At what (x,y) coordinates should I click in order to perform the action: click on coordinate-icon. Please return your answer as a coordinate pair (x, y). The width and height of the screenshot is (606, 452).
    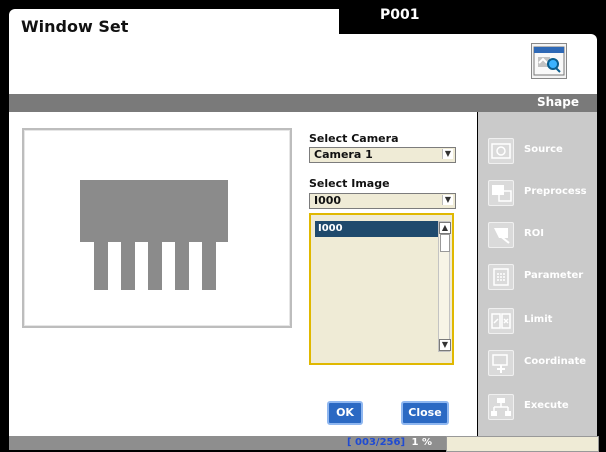
    Looking at the image, I should click on (501, 363).